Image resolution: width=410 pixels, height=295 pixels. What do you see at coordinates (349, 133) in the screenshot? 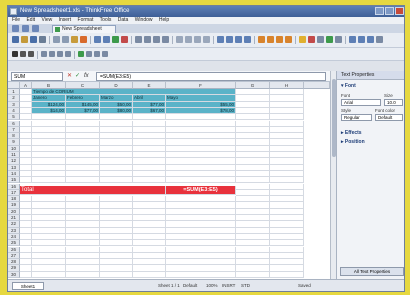
I see `effects-section-header: ▸ Effects` at bounding box center [349, 133].